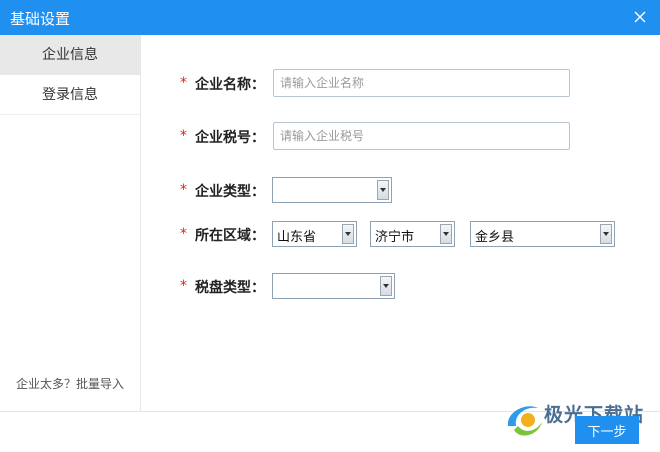  Describe the element at coordinates (230, 236) in the screenshot. I see `region-label: 所在区域：` at that location.